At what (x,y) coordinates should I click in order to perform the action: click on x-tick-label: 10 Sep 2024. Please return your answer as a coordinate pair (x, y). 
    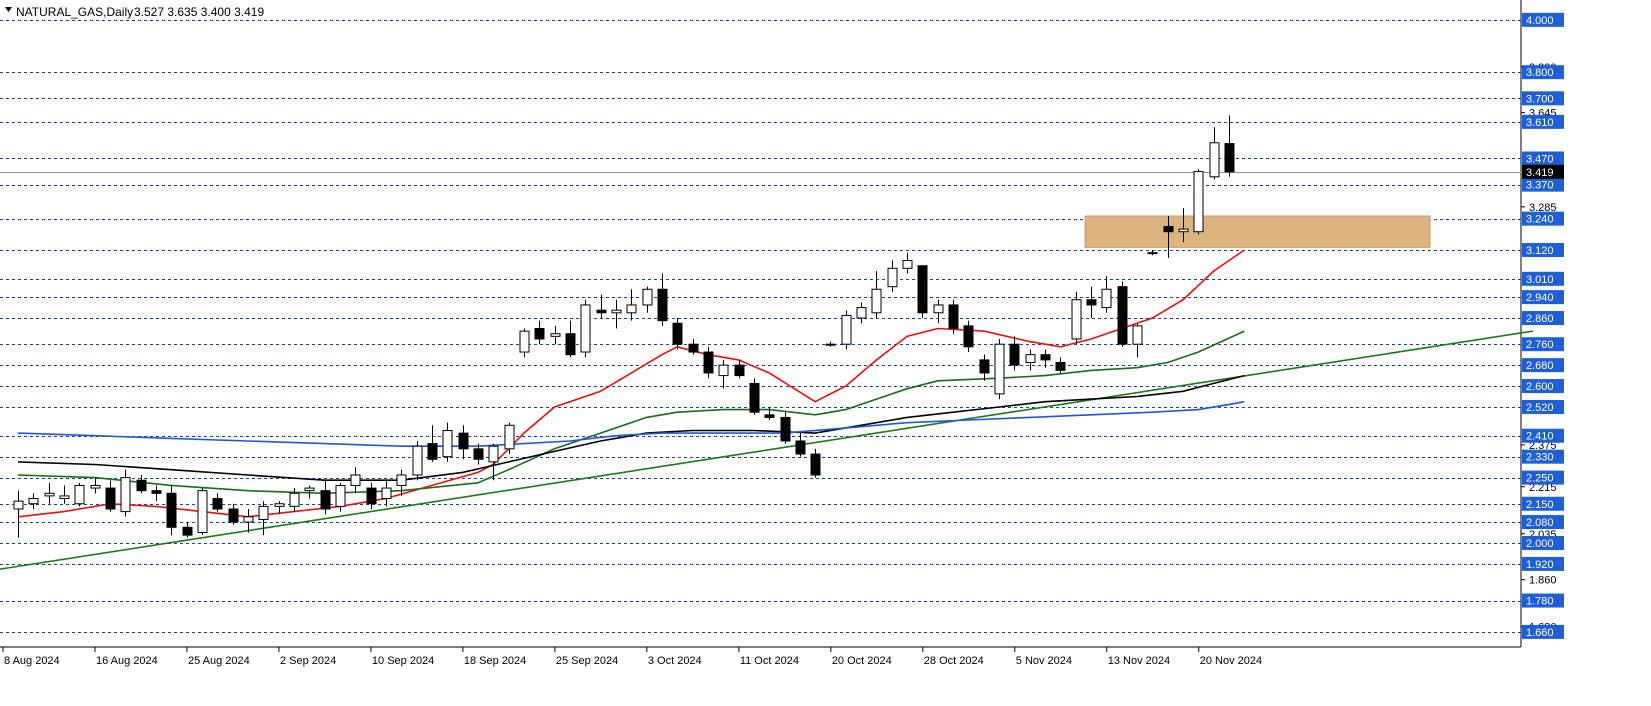
    Looking at the image, I should click on (403, 661).